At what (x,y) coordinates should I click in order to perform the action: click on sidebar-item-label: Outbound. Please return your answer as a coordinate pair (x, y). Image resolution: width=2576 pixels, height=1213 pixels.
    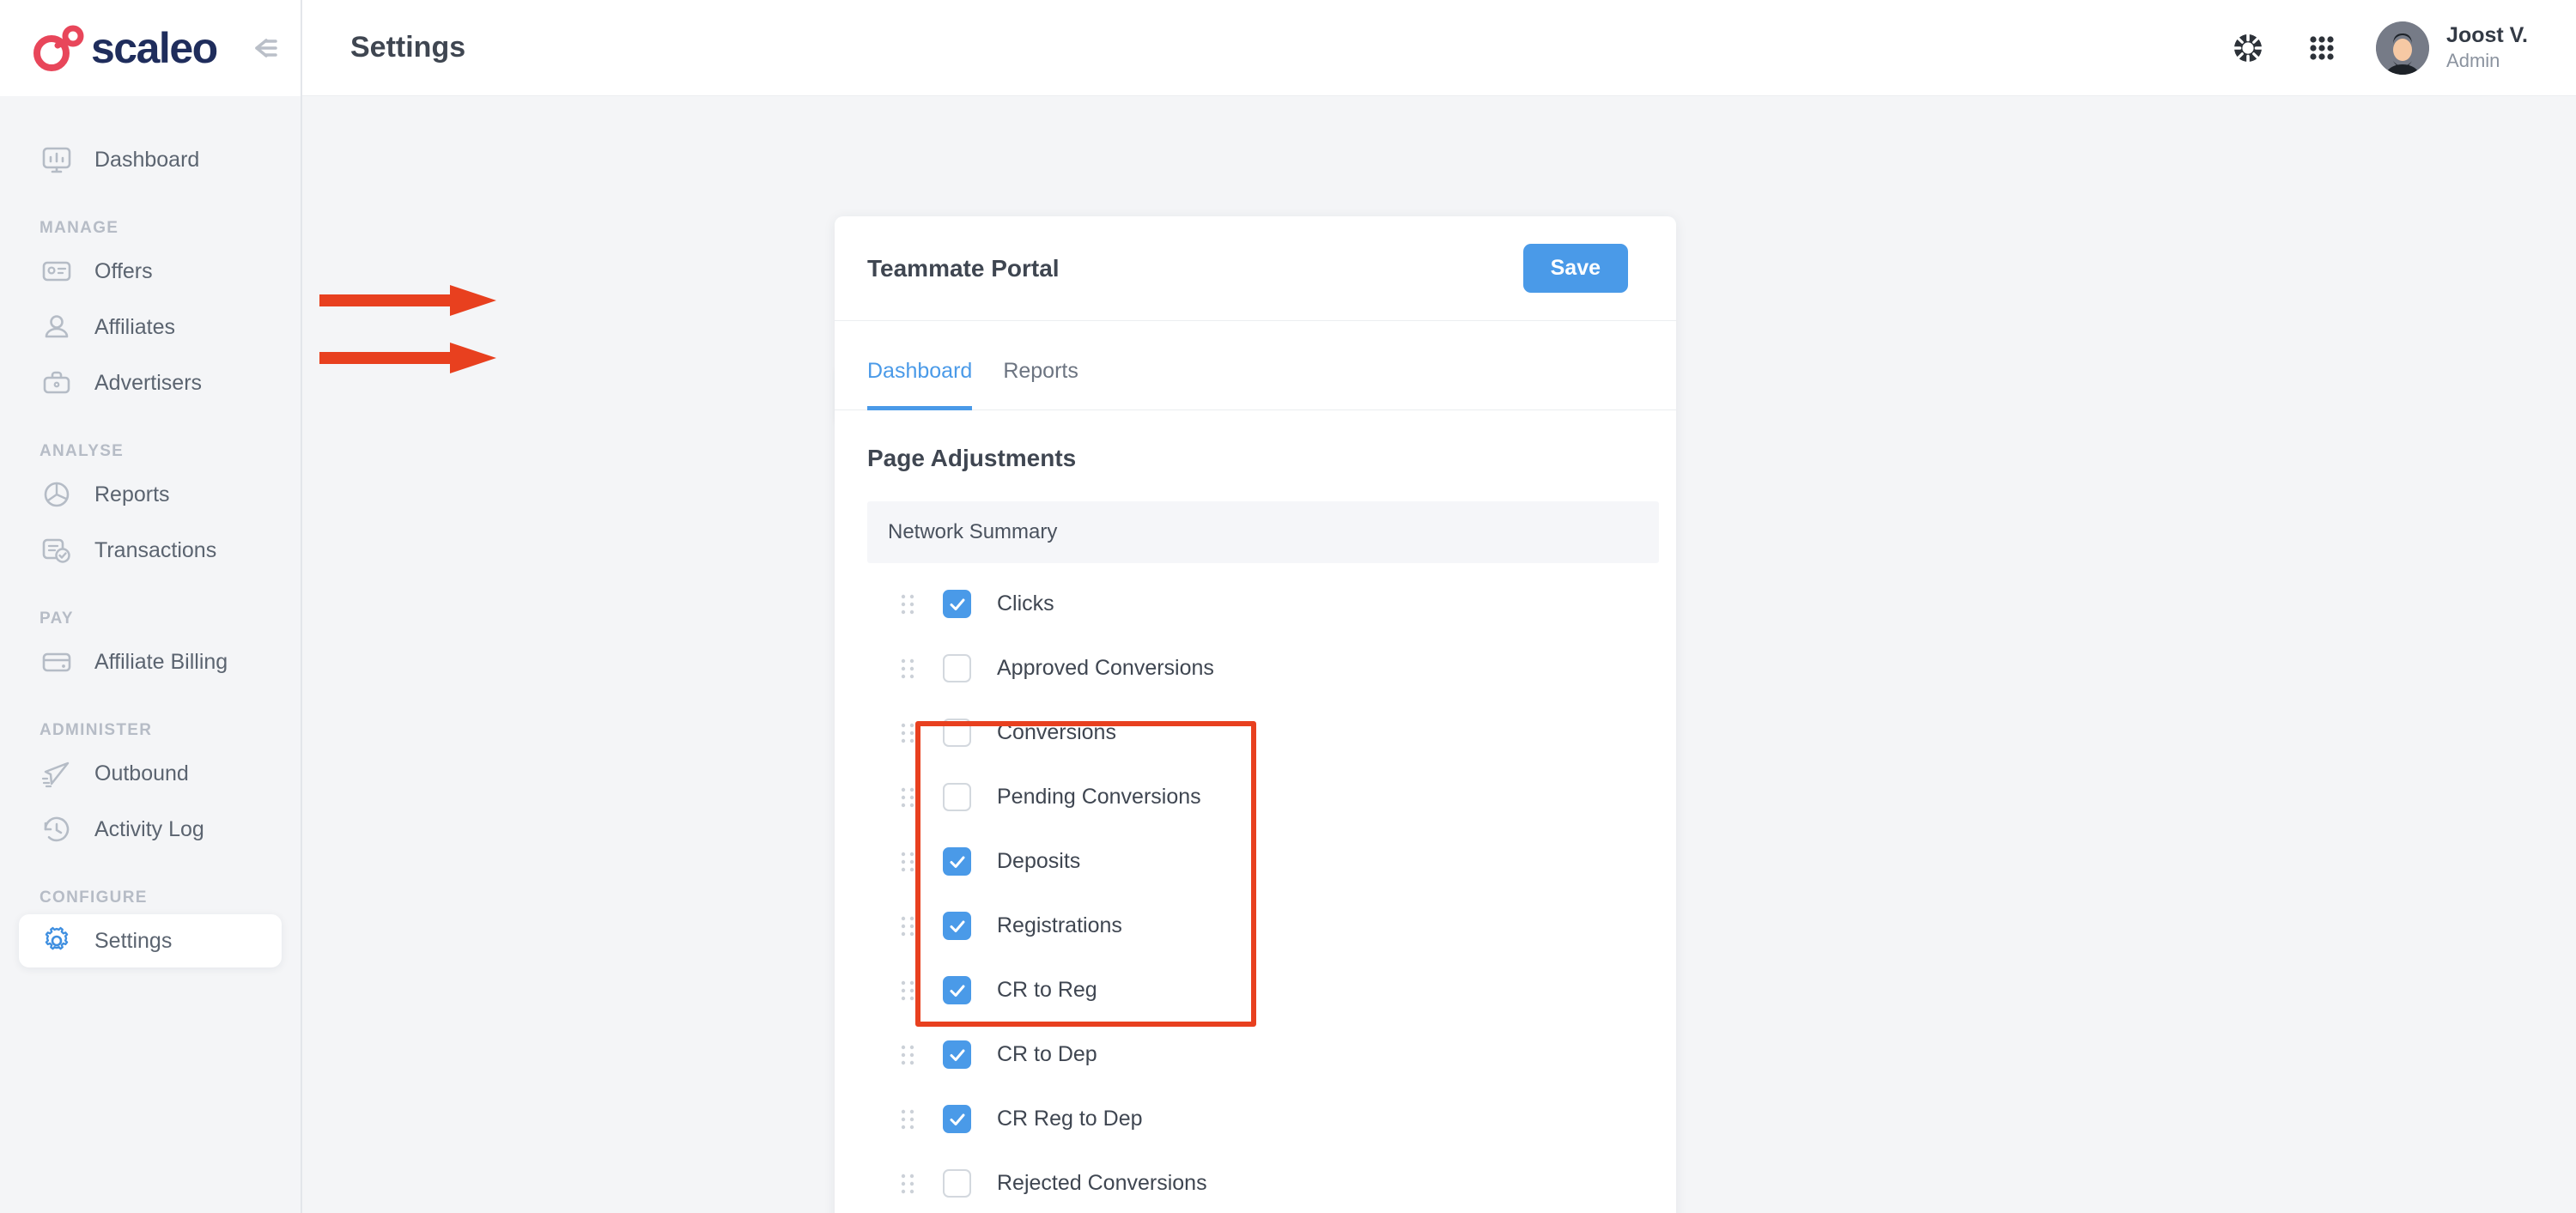
    Looking at the image, I should click on (142, 773).